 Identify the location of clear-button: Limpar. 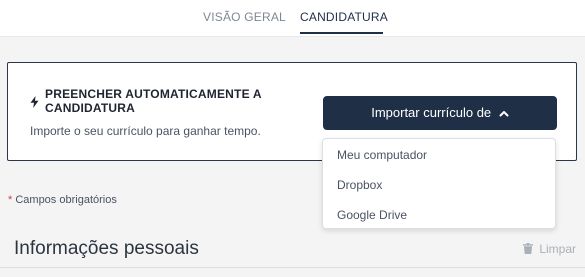
(549, 249).